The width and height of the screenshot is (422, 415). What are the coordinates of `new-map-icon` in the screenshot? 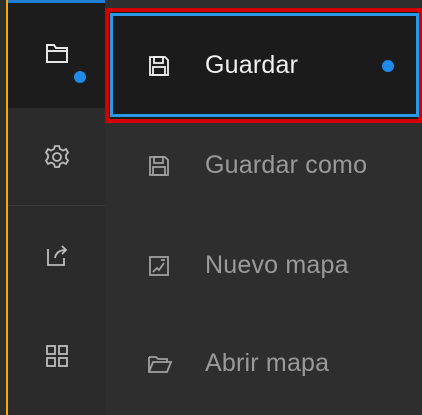 It's located at (159, 266).